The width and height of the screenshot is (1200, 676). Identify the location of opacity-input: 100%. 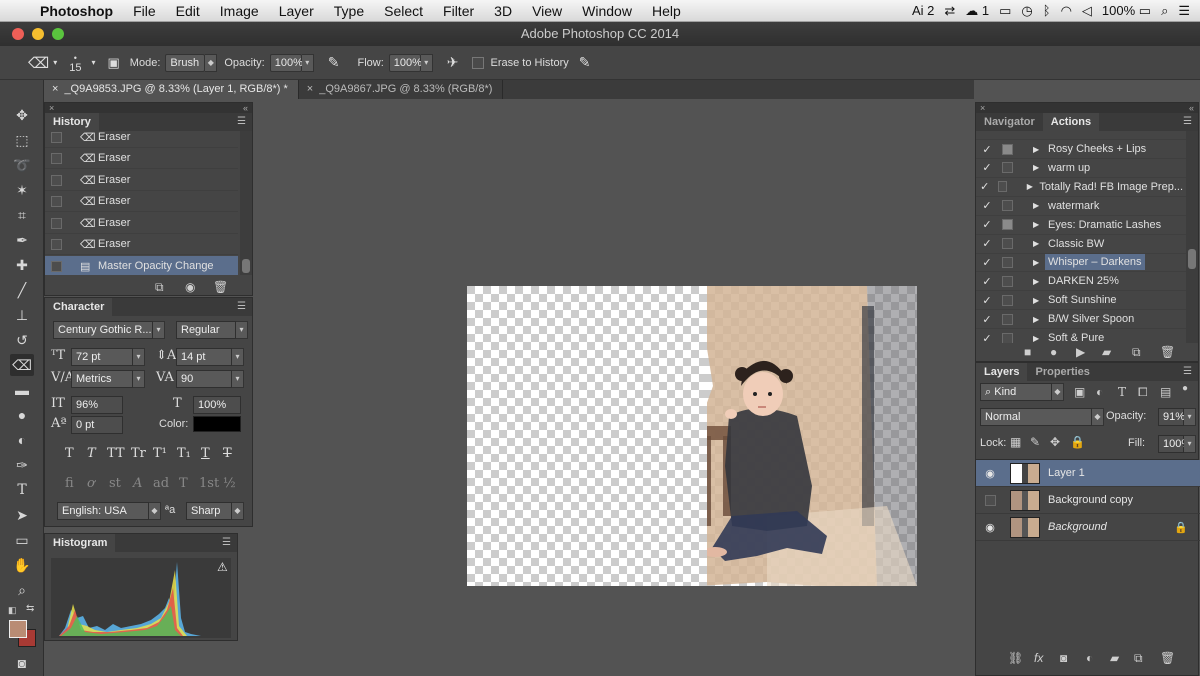
(286, 62).